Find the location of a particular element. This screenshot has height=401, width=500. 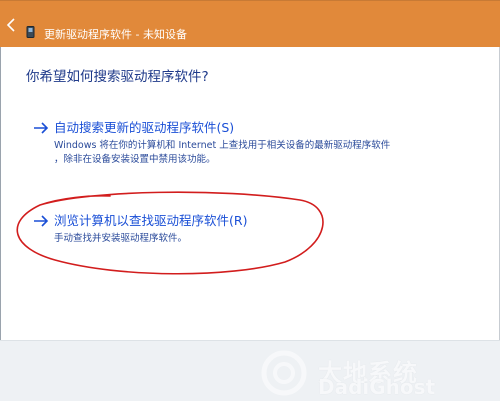

auto-search-option-title: 自动搜索更新的驱动程序软件(S) is located at coordinates (144, 128).